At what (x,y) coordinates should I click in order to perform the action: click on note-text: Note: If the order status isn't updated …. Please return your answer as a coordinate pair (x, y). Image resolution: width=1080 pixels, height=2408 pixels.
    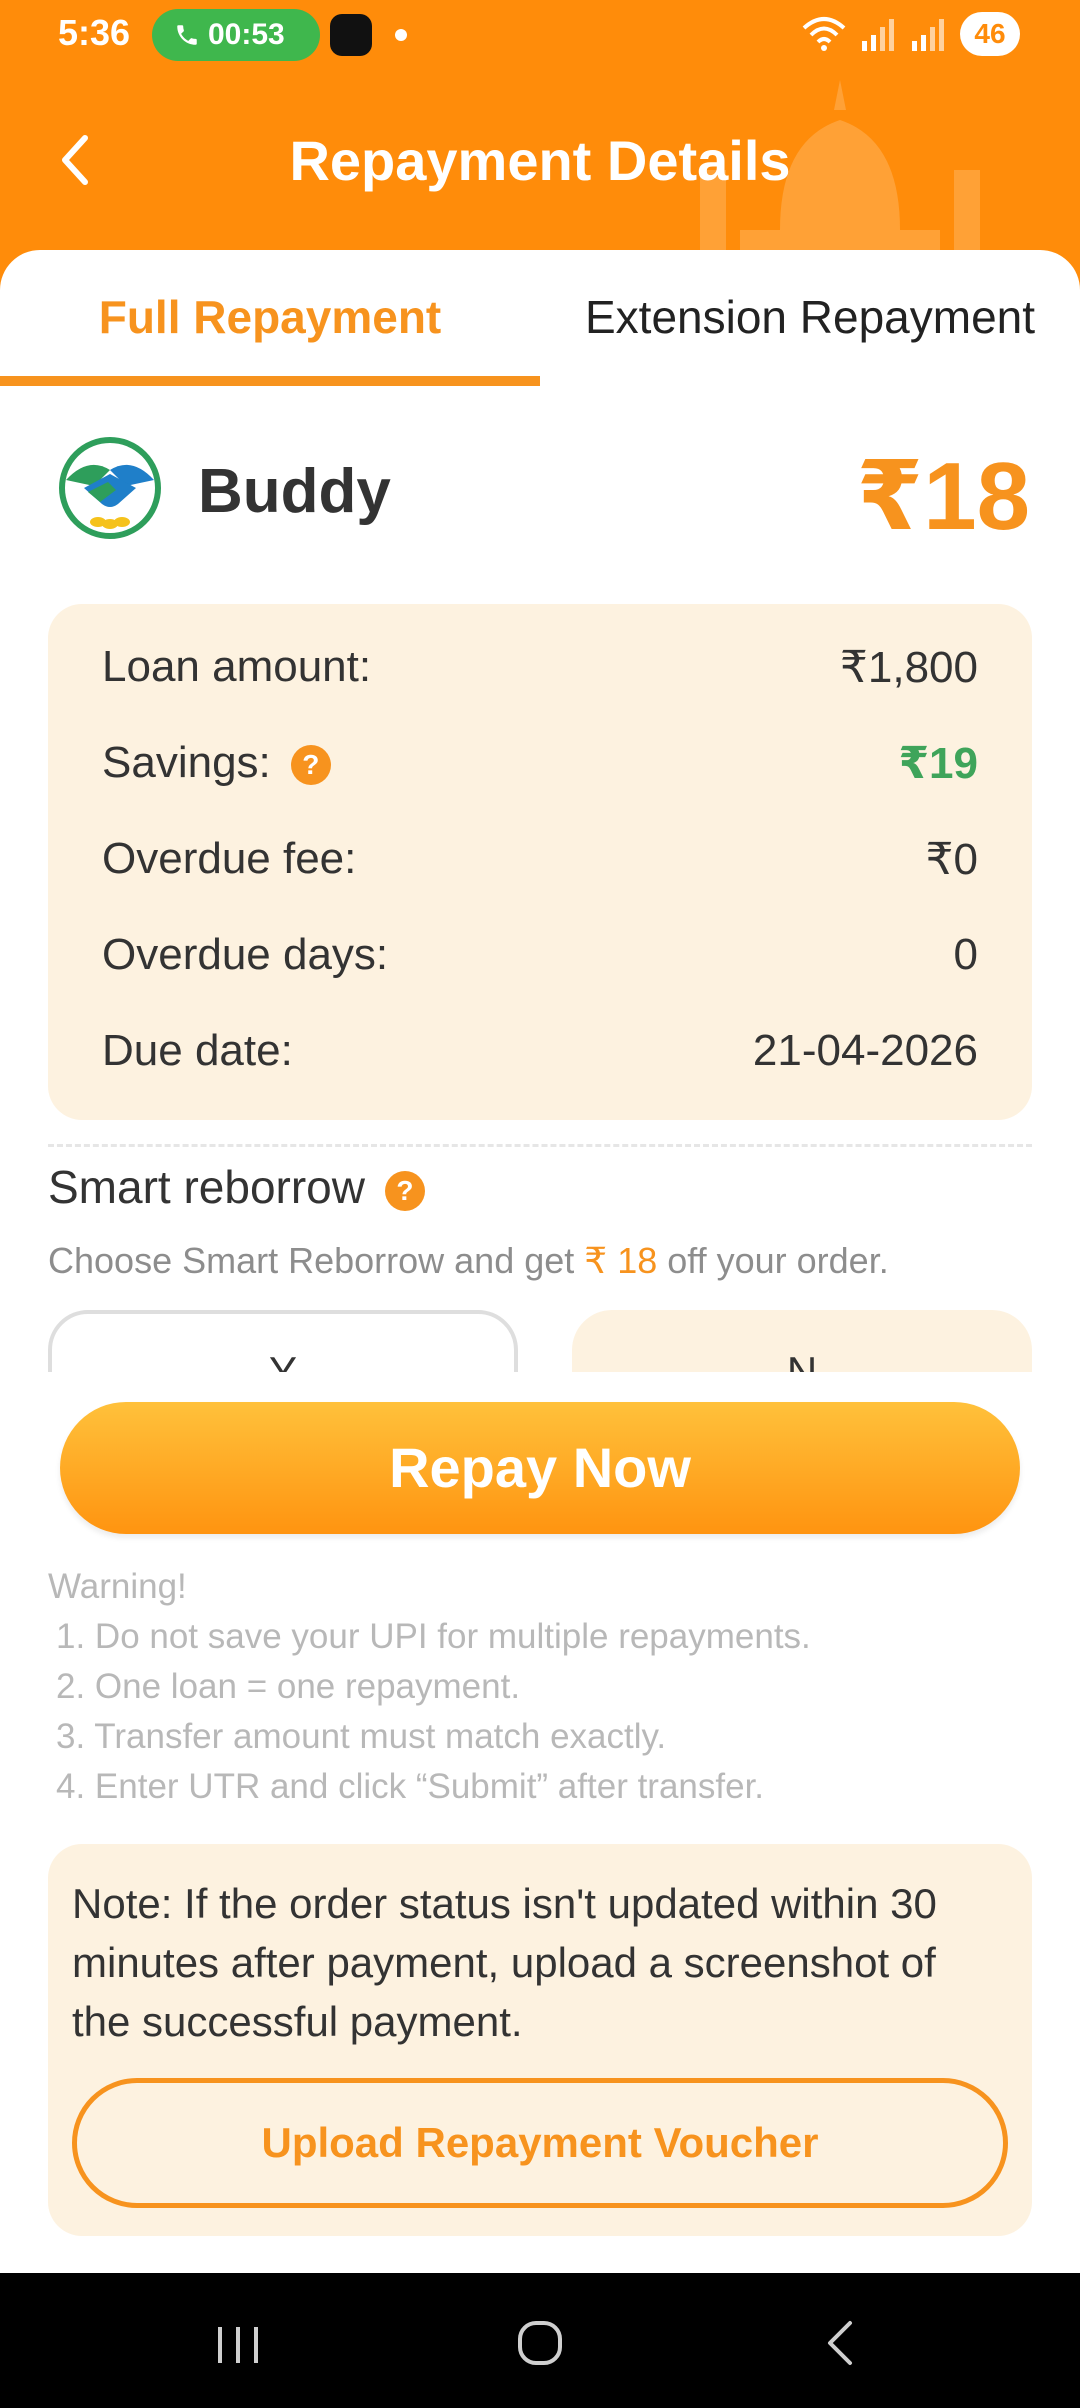
    Looking at the image, I should click on (504, 1962).